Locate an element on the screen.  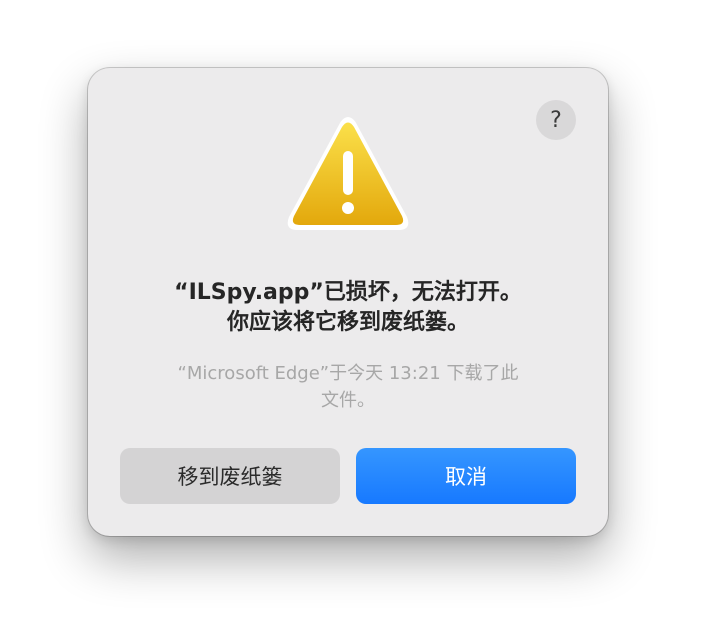
cancel-button: 取消 is located at coordinates (466, 476).